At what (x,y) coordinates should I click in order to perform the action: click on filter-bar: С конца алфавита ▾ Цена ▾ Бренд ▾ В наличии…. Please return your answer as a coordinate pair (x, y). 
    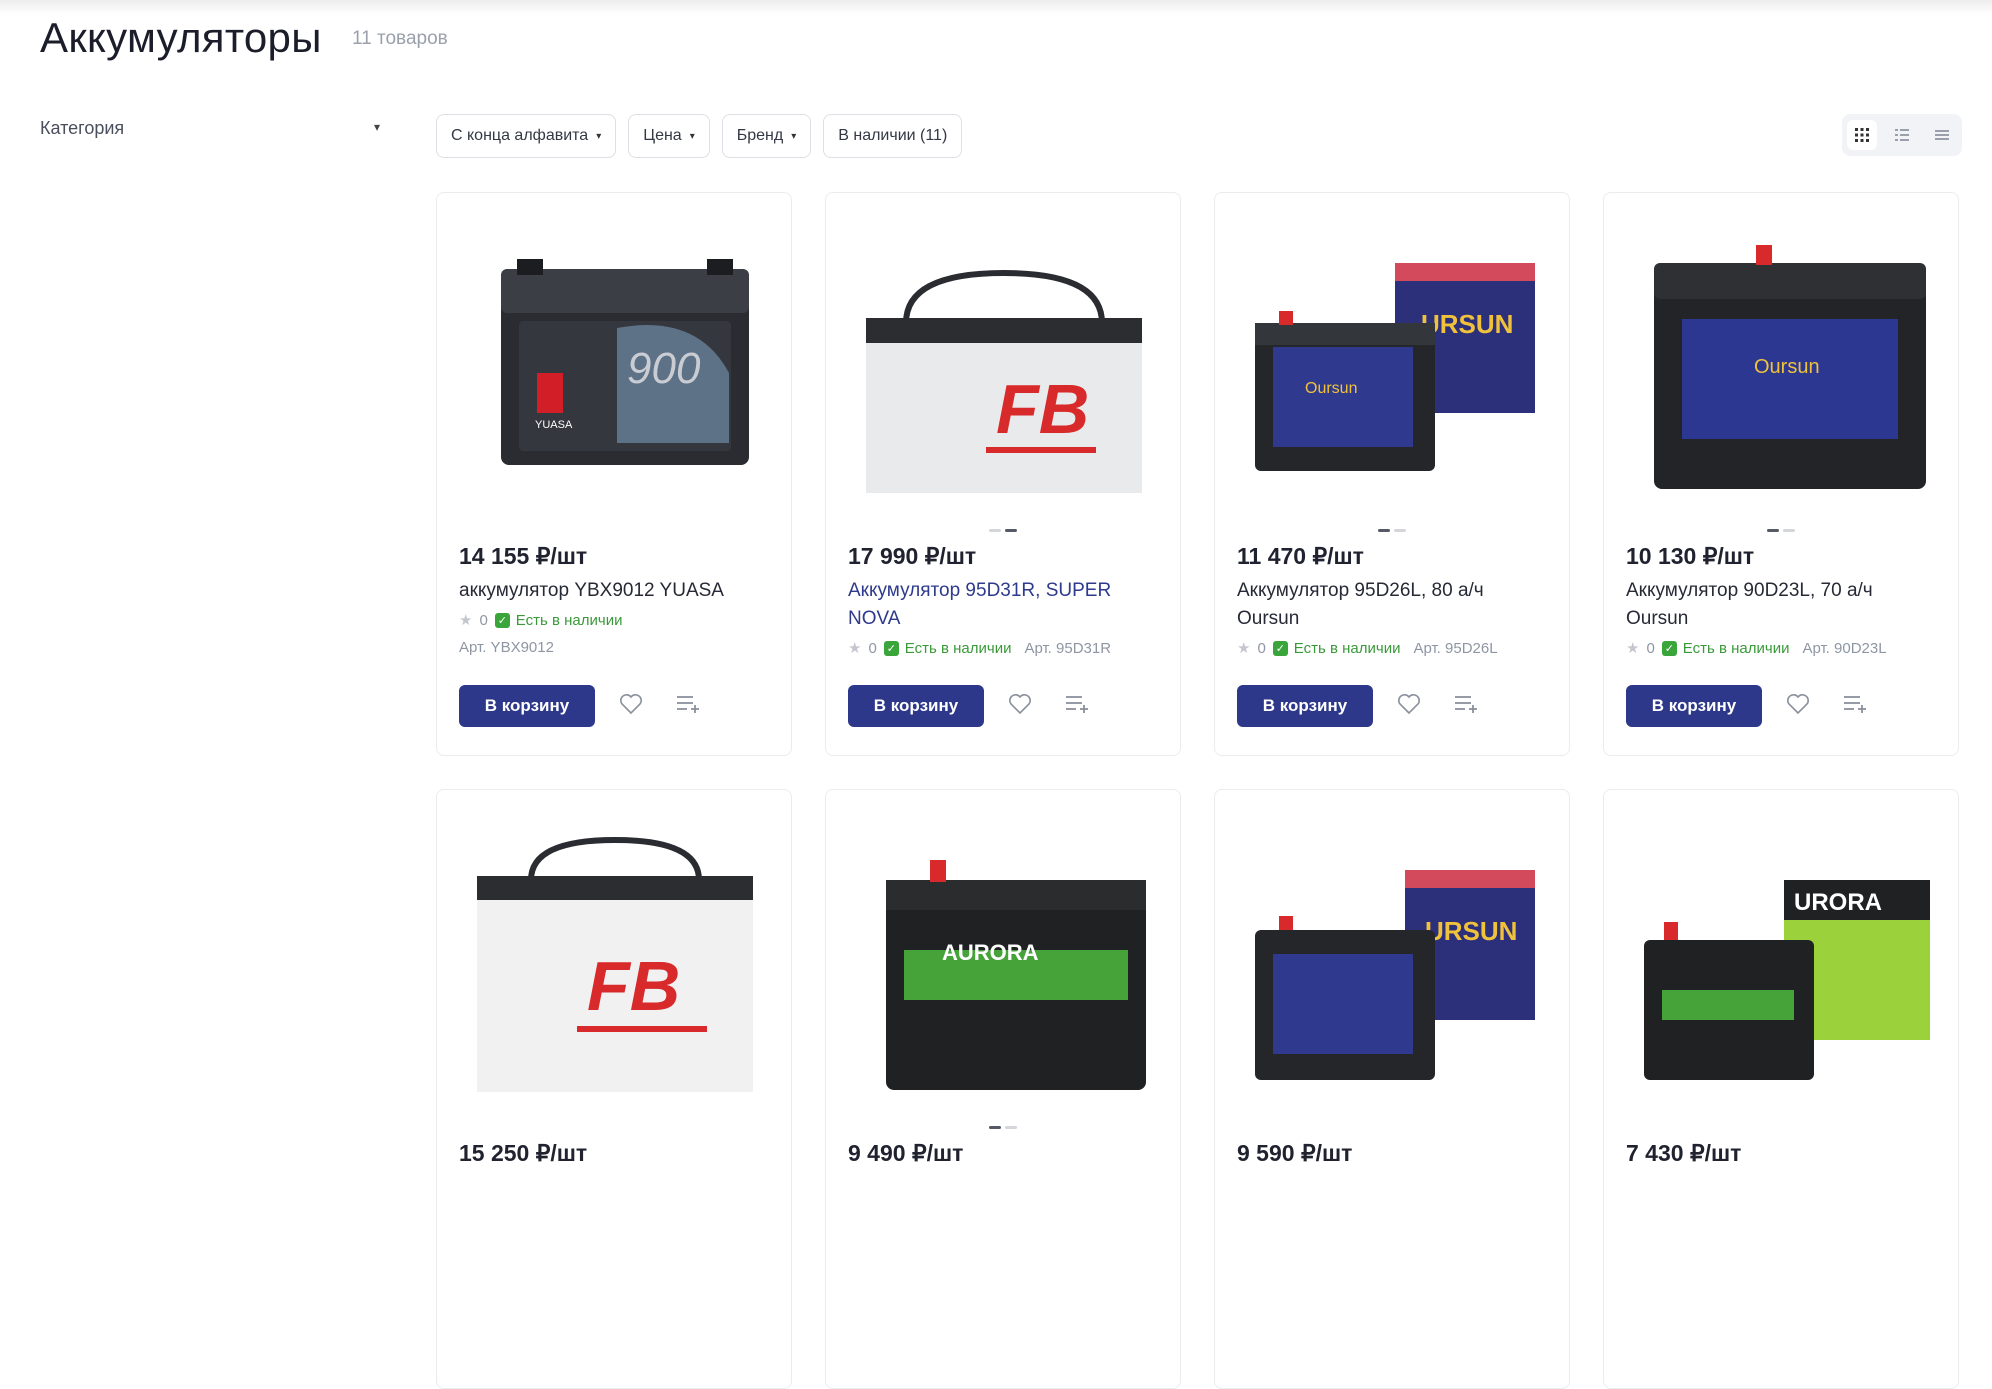
    Looking at the image, I should click on (699, 136).